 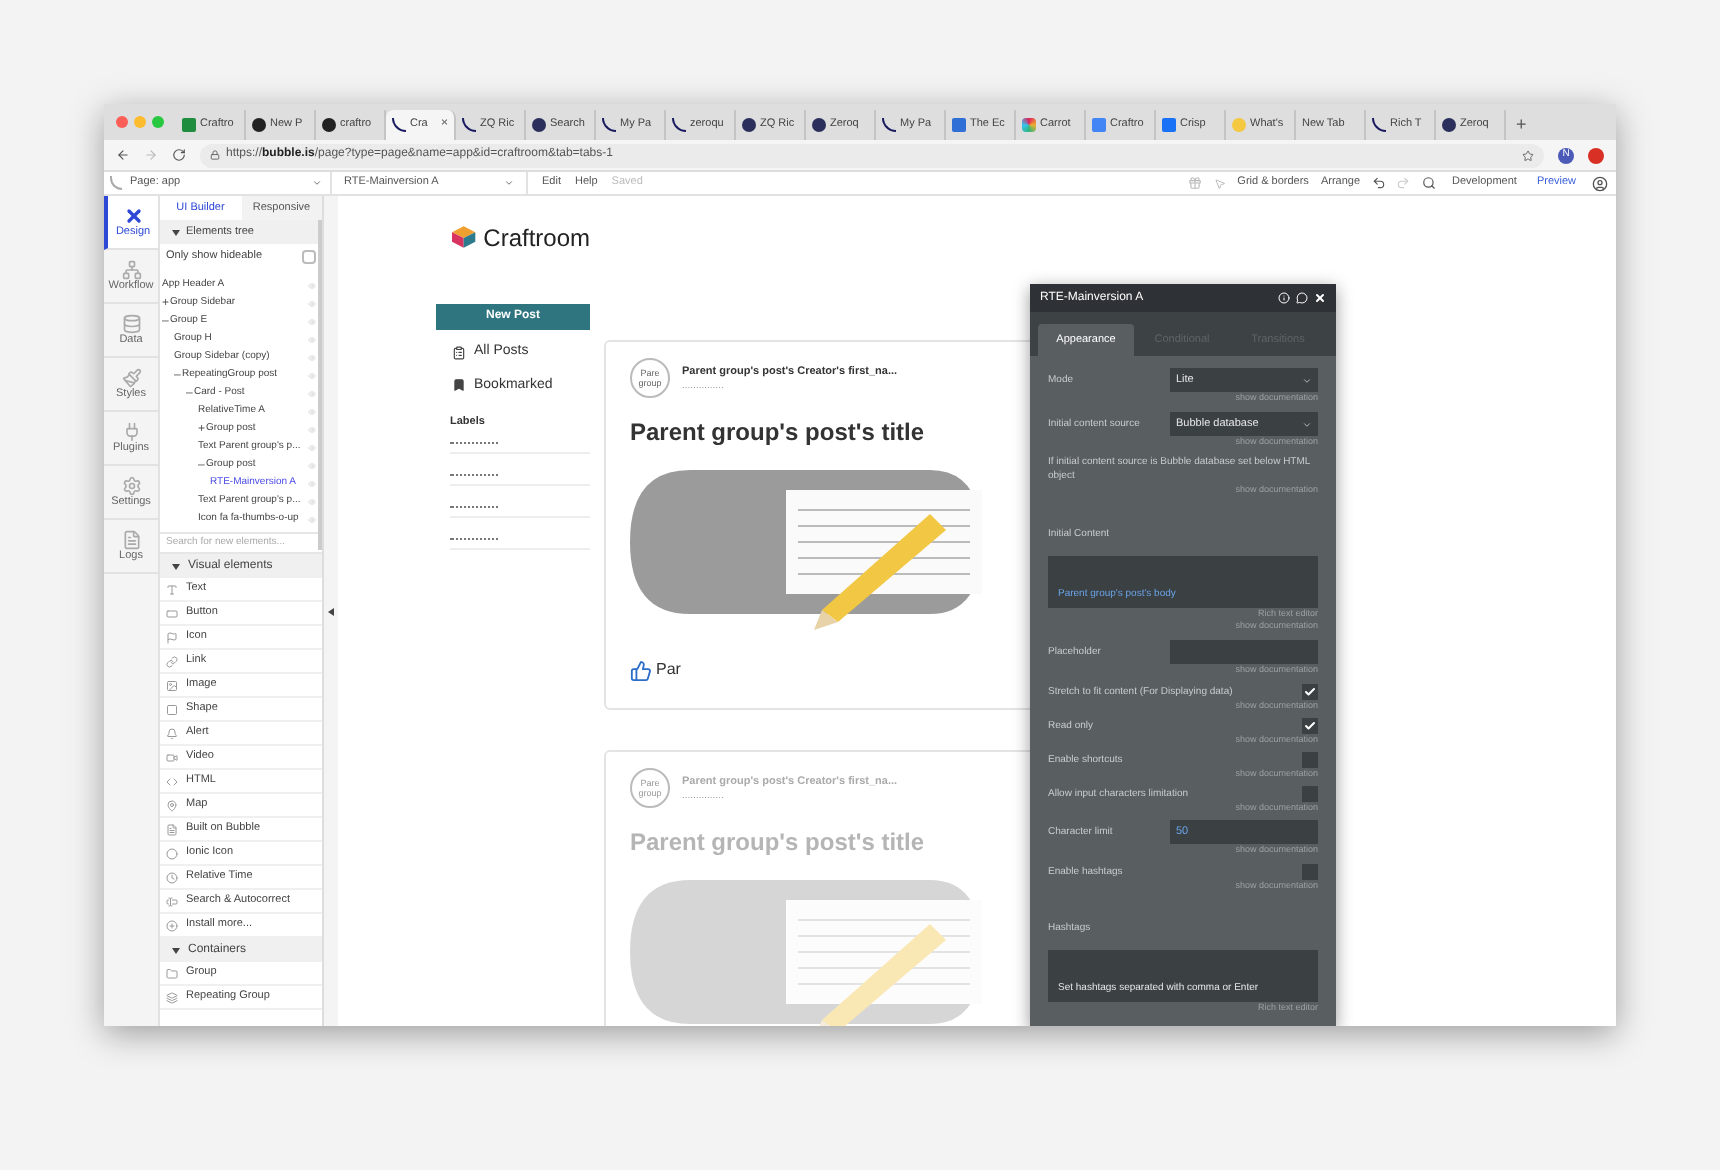 What do you see at coordinates (1219, 183) in the screenshot?
I see `cursor-icon` at bounding box center [1219, 183].